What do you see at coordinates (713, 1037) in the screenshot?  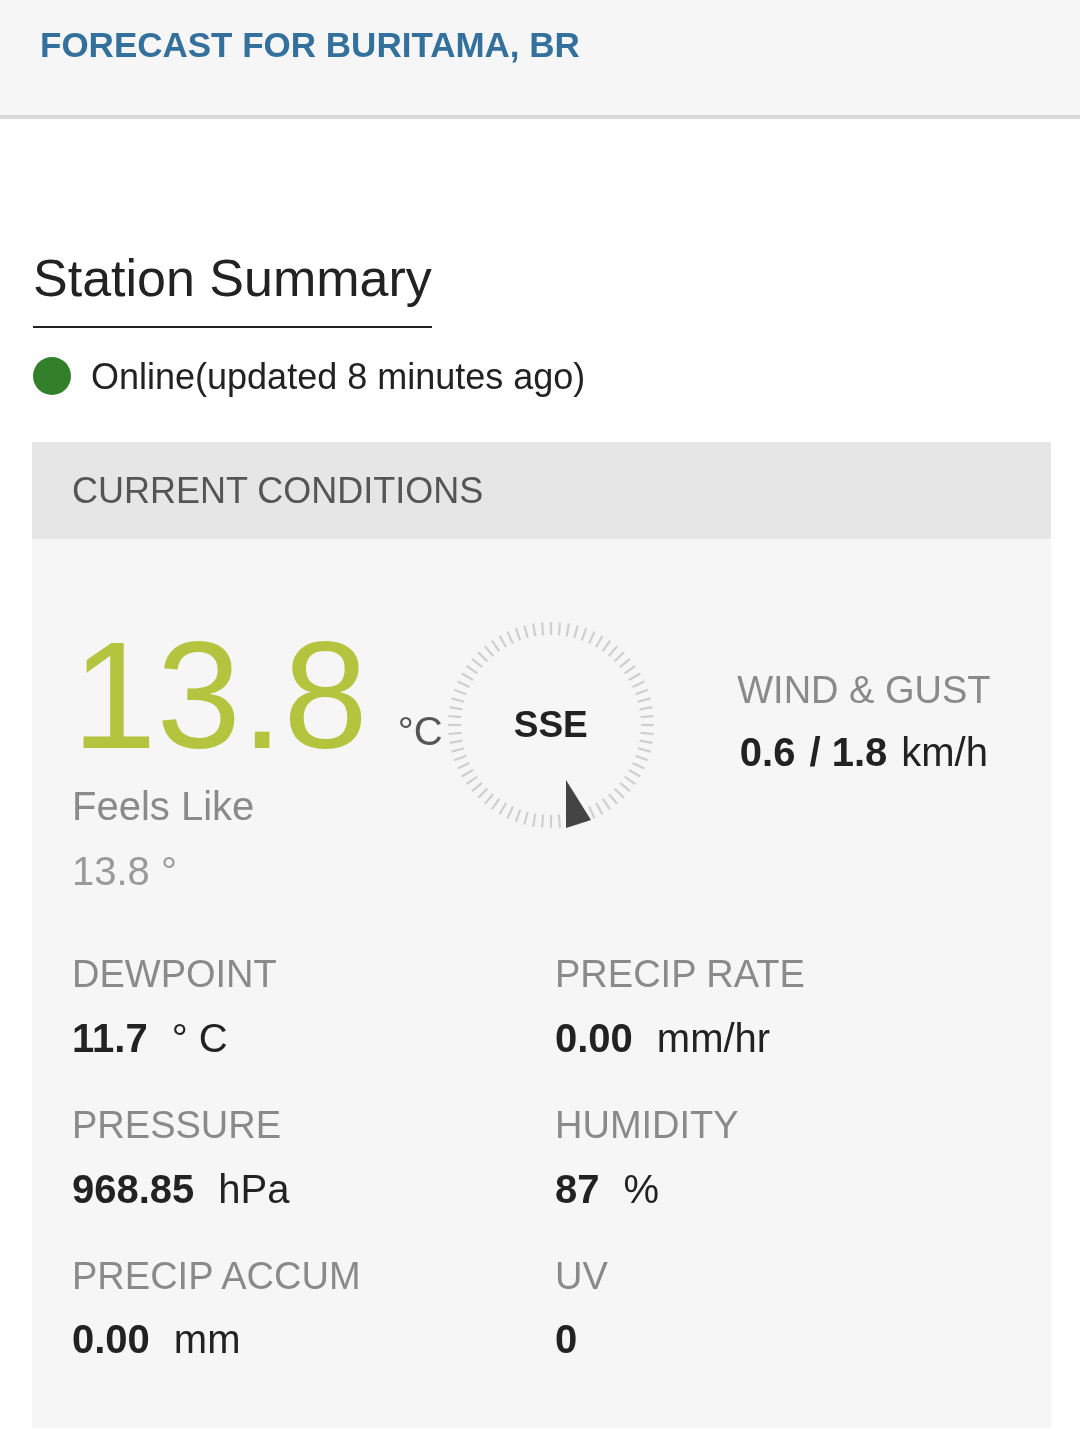 I see `metric-unit: mm/hr` at bounding box center [713, 1037].